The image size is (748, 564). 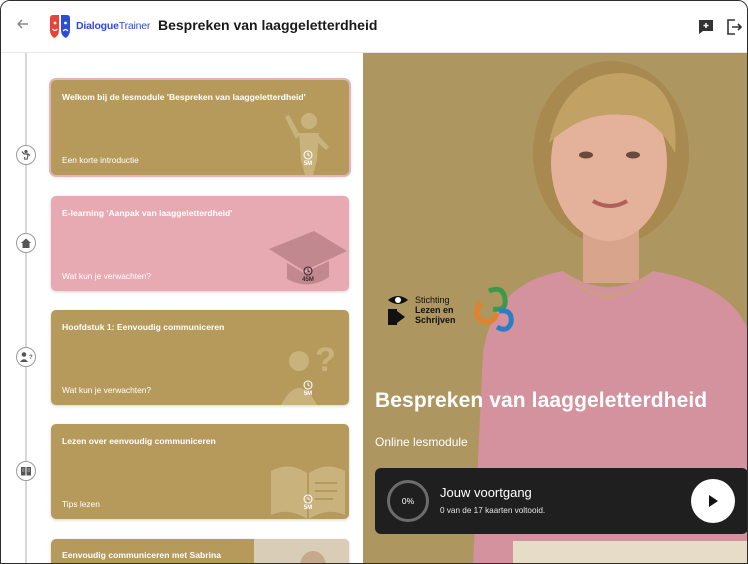 I want to click on partner-network-logo-icon, so click(x=494, y=309).